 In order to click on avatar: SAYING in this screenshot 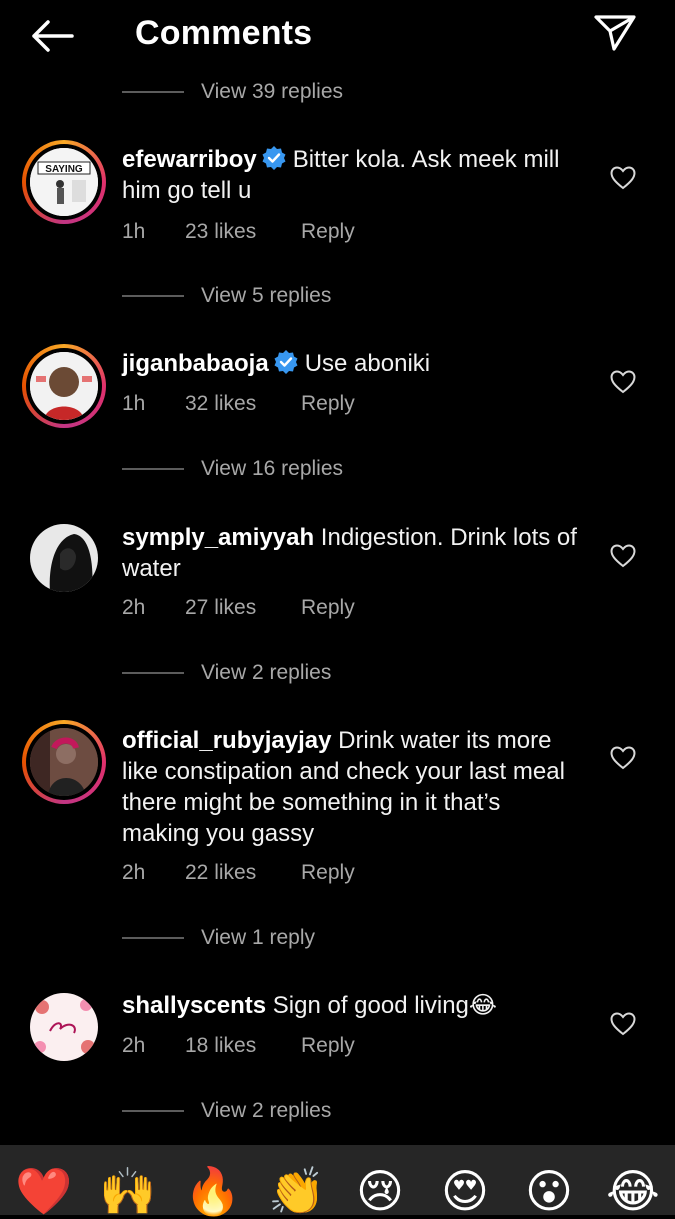, I will do `click(64, 182)`.